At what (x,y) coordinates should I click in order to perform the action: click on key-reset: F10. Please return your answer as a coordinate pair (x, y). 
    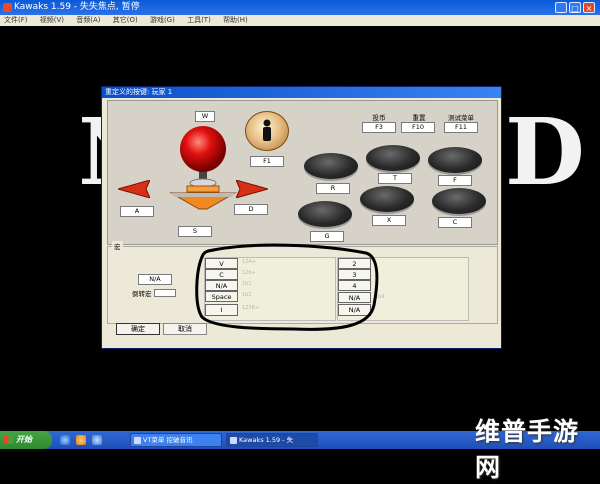
    Looking at the image, I should click on (418, 127).